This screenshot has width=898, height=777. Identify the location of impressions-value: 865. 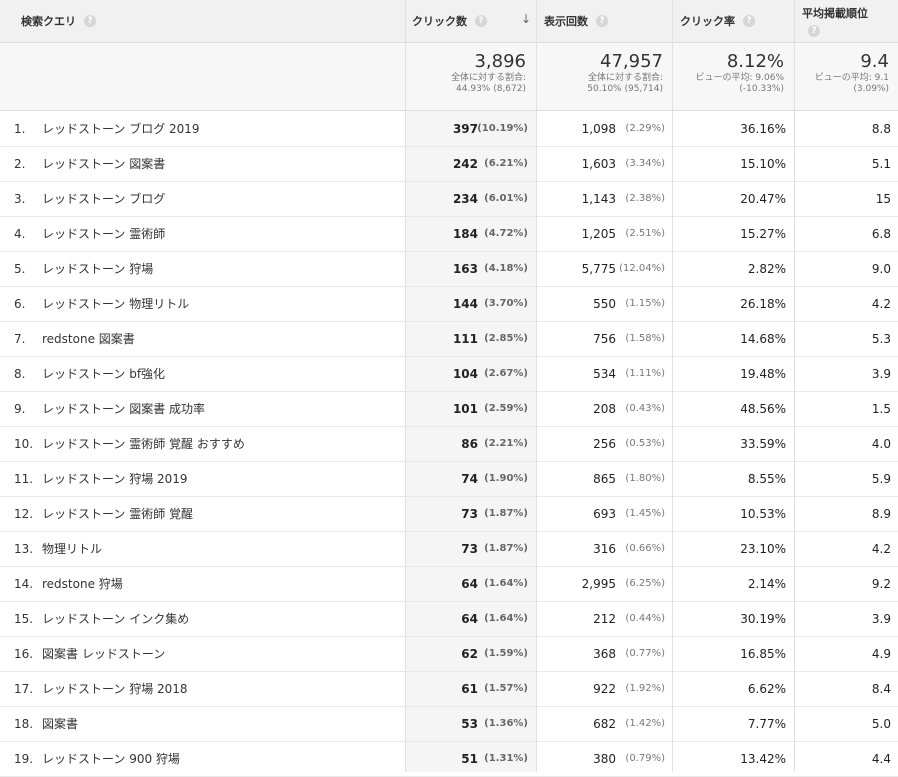
(604, 478).